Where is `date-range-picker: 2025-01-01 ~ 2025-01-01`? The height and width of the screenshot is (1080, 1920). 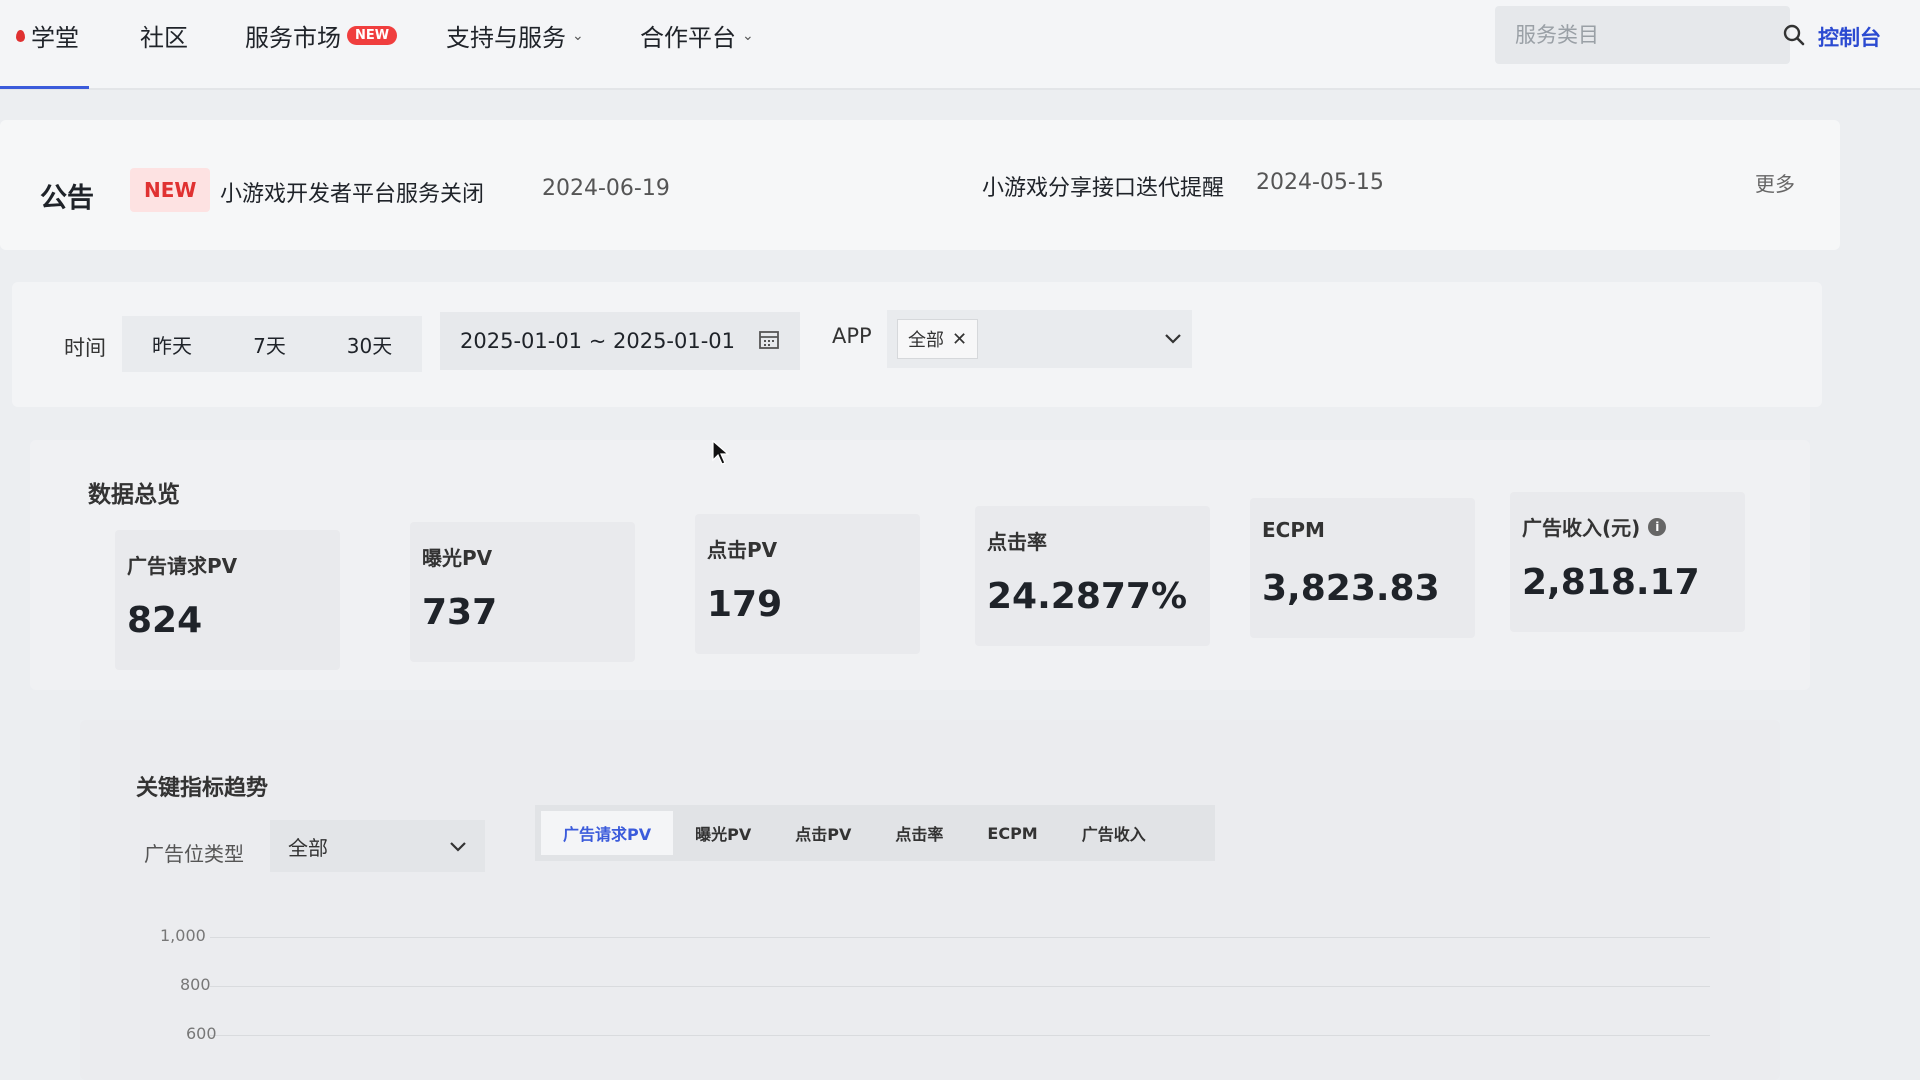
date-range-picker: 2025-01-01 ~ 2025-01-01 is located at coordinates (620, 341).